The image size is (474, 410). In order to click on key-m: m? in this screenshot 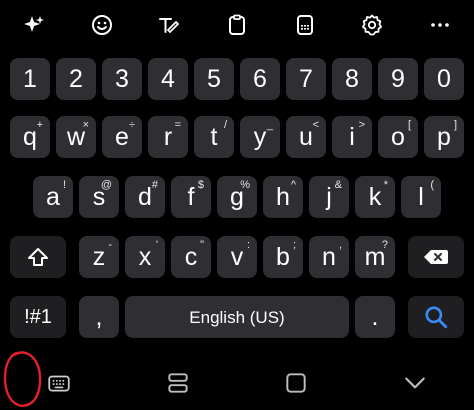, I will do `click(375, 257)`.